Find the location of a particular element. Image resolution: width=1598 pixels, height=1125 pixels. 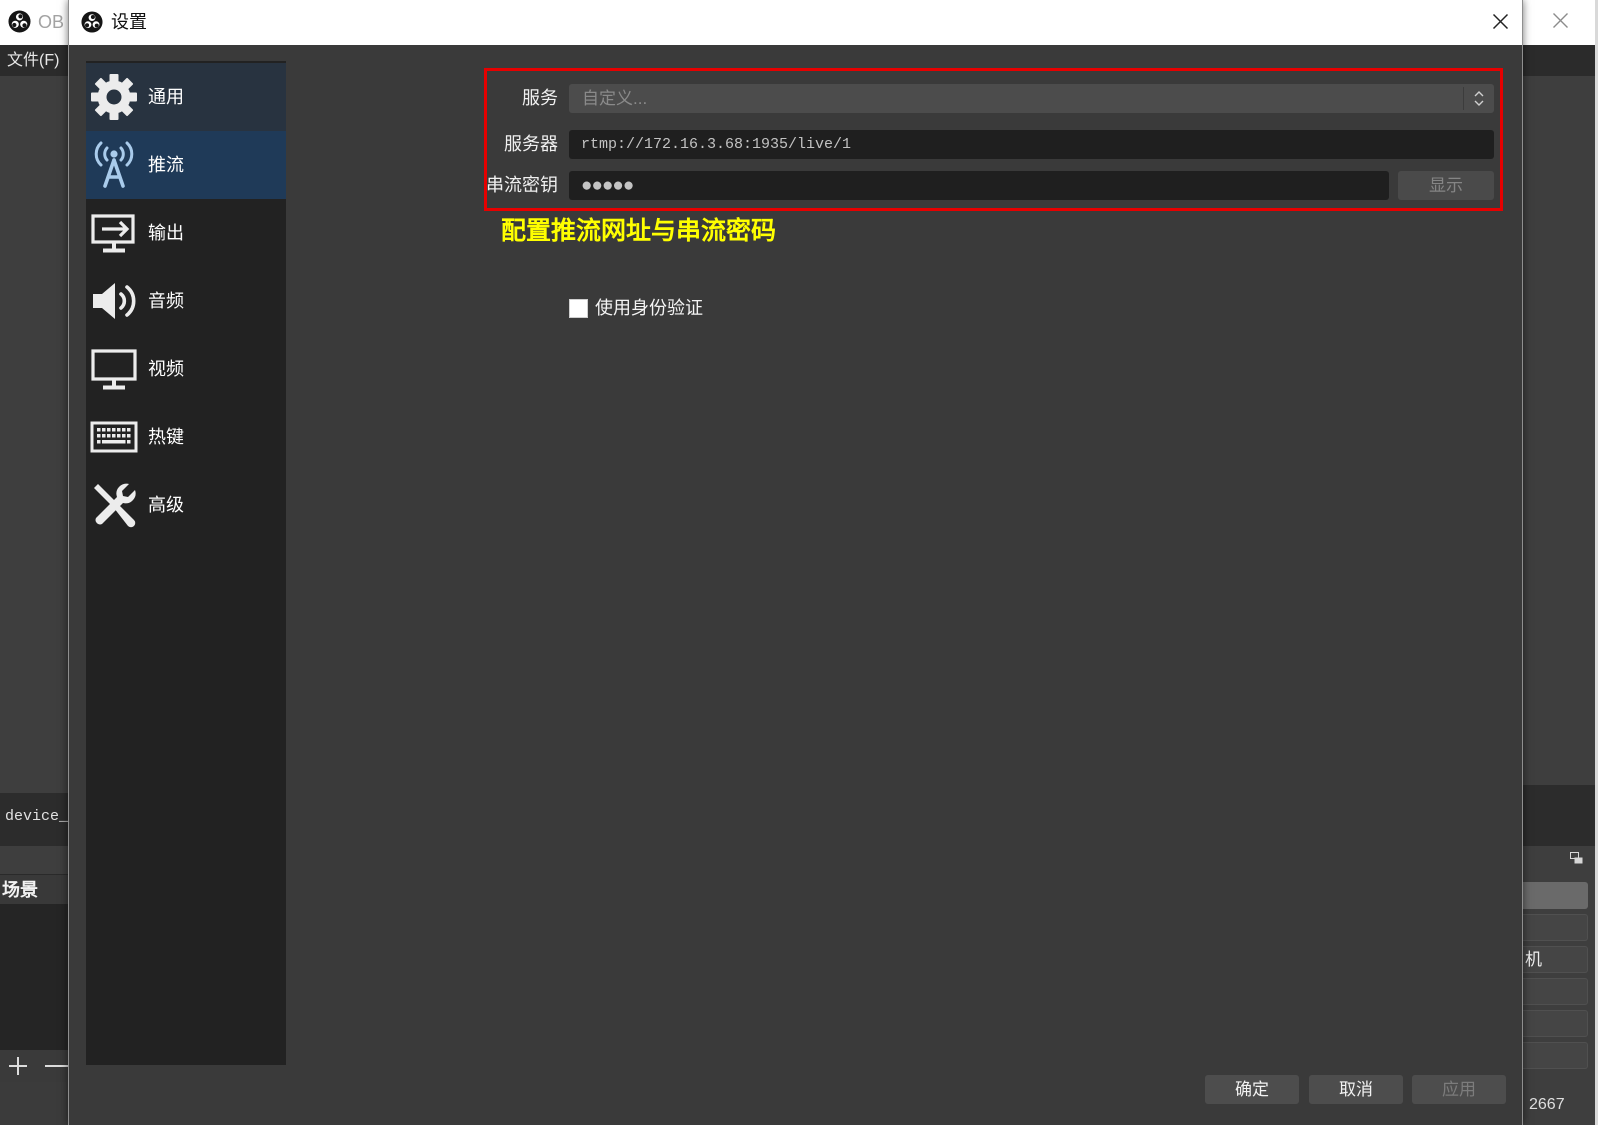

scenes-dock-header: 场景 is located at coordinates (34, 889).